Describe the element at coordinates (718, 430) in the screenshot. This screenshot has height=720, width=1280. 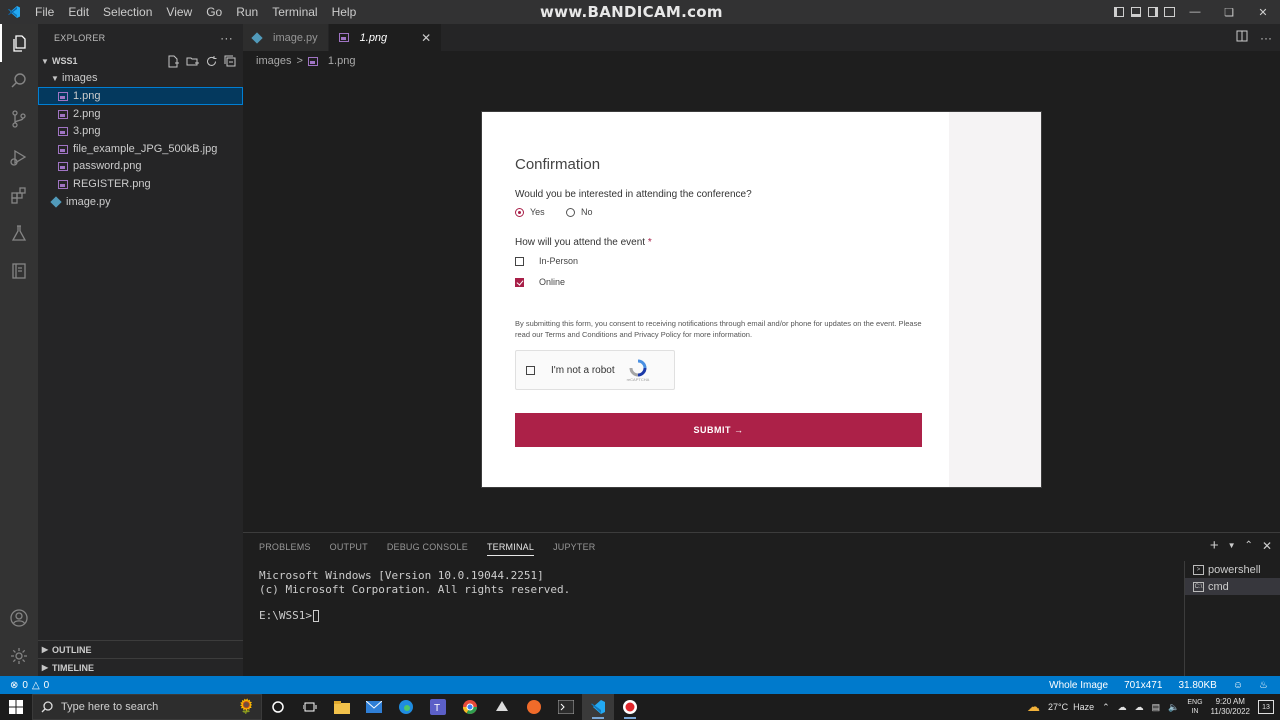
I see `submit-button-image: SUBMIT →` at that location.